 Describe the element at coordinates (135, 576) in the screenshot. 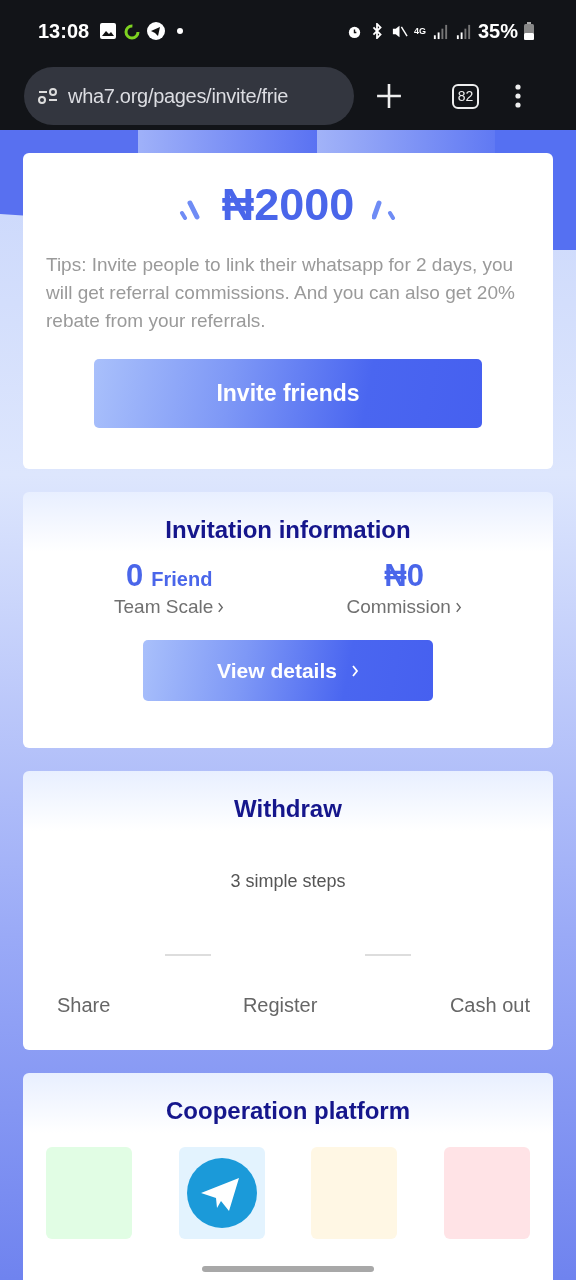

I see `stat-value: 0` at that location.